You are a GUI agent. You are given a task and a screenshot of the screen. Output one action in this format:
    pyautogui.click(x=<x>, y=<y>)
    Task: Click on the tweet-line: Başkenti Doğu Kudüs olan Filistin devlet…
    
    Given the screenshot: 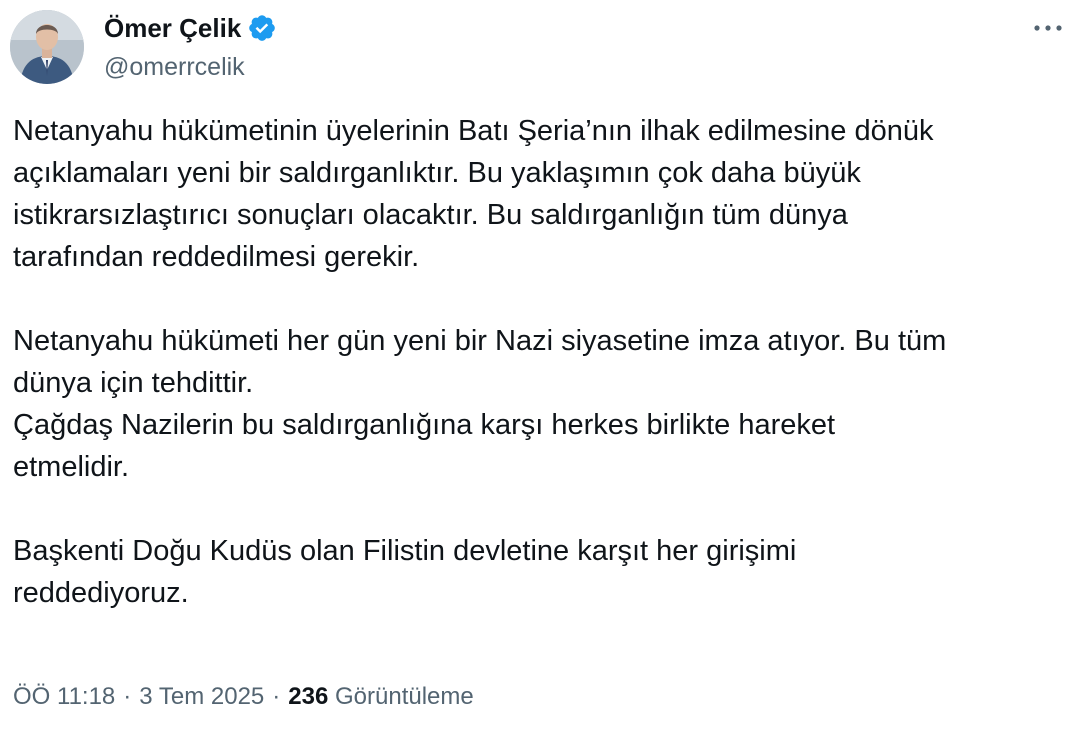 What is the action you would take?
    pyautogui.click(x=405, y=551)
    